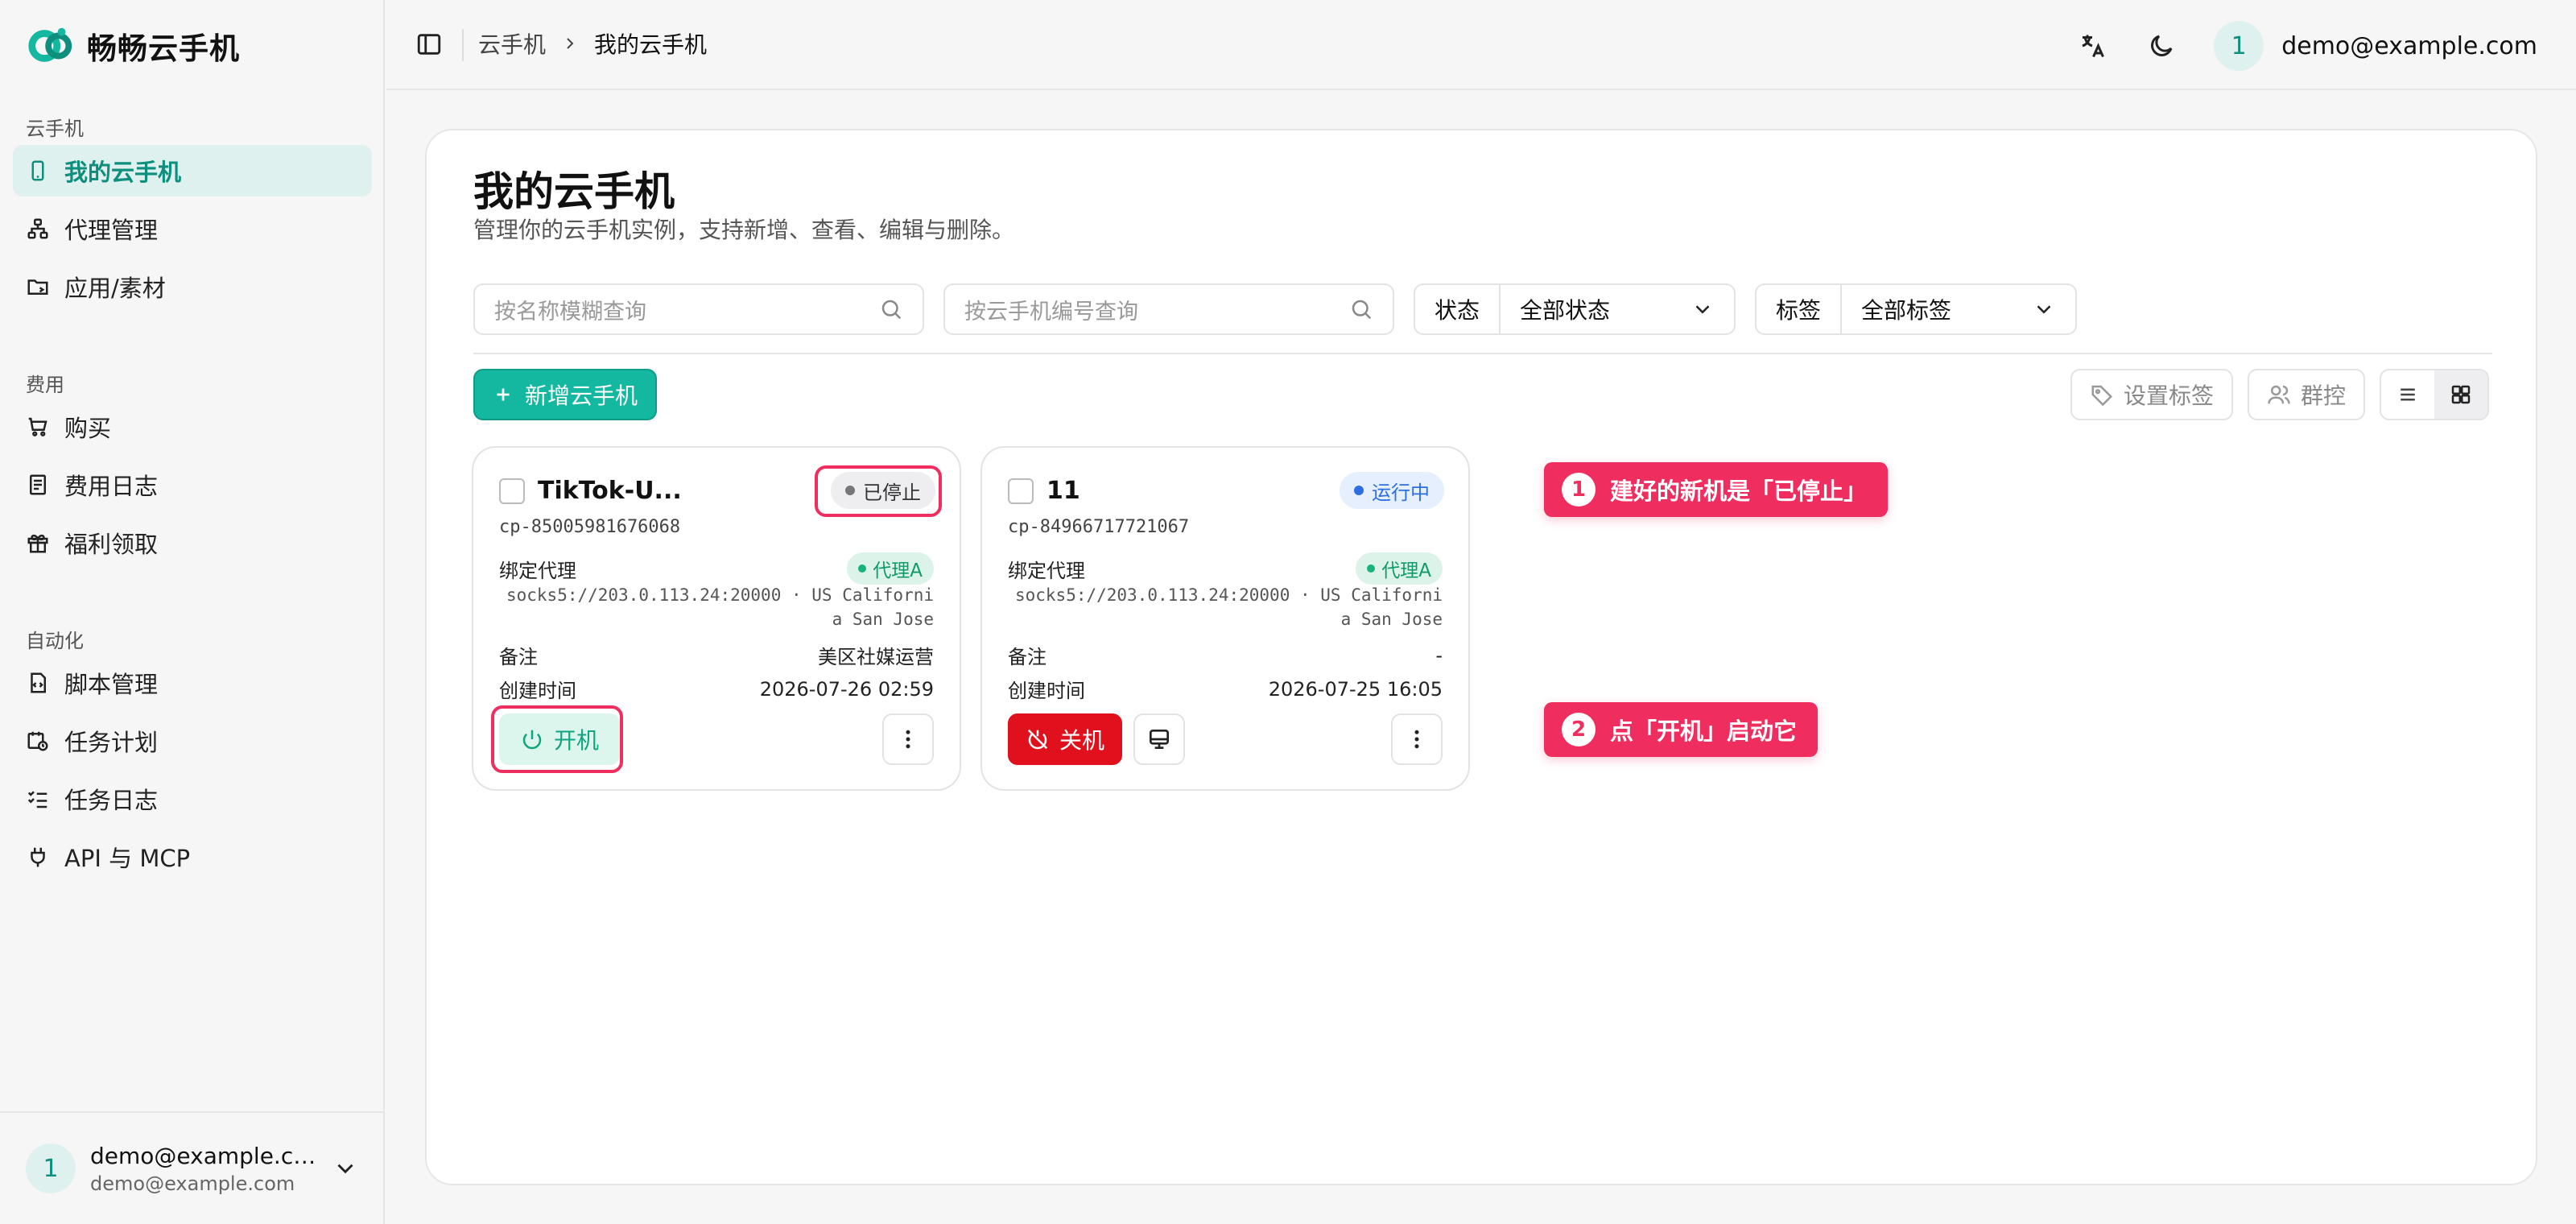 Image resolution: width=2576 pixels, height=1224 pixels. I want to click on proxy-name: 代理A, so click(1406, 570).